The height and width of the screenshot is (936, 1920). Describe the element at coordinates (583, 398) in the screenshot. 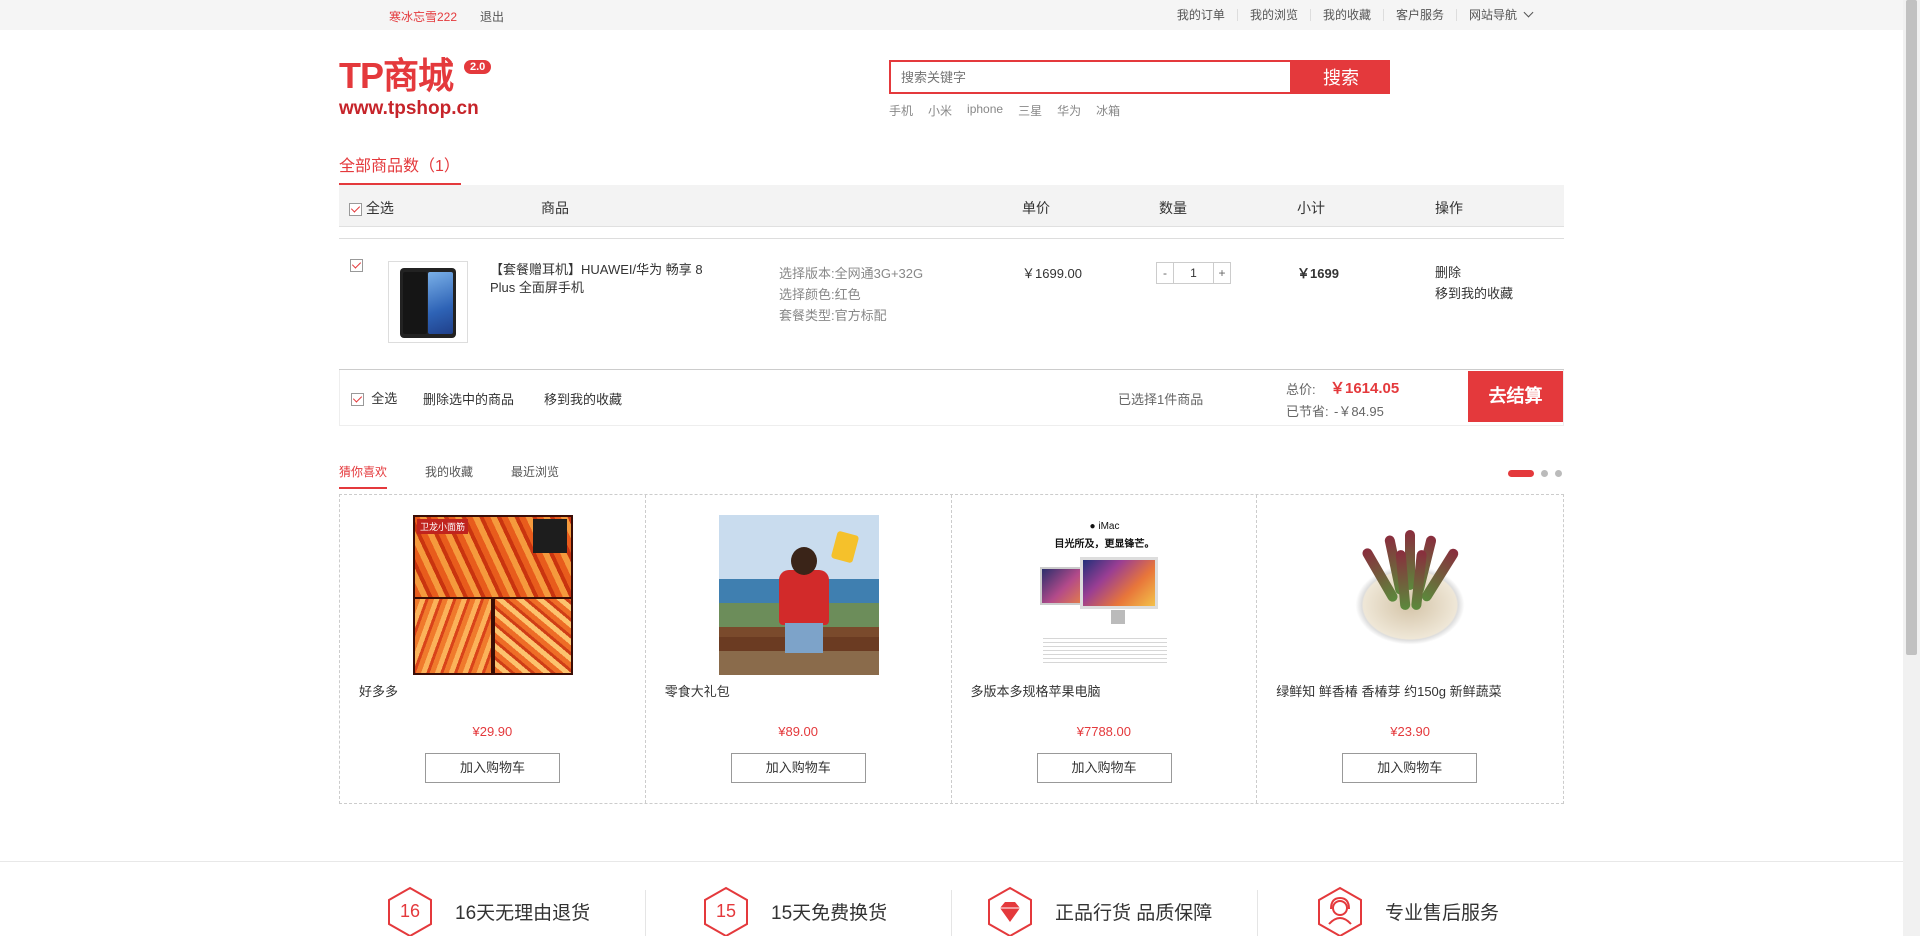

I see `move-selected-to-favorites-link: 移到我的收藏` at that location.